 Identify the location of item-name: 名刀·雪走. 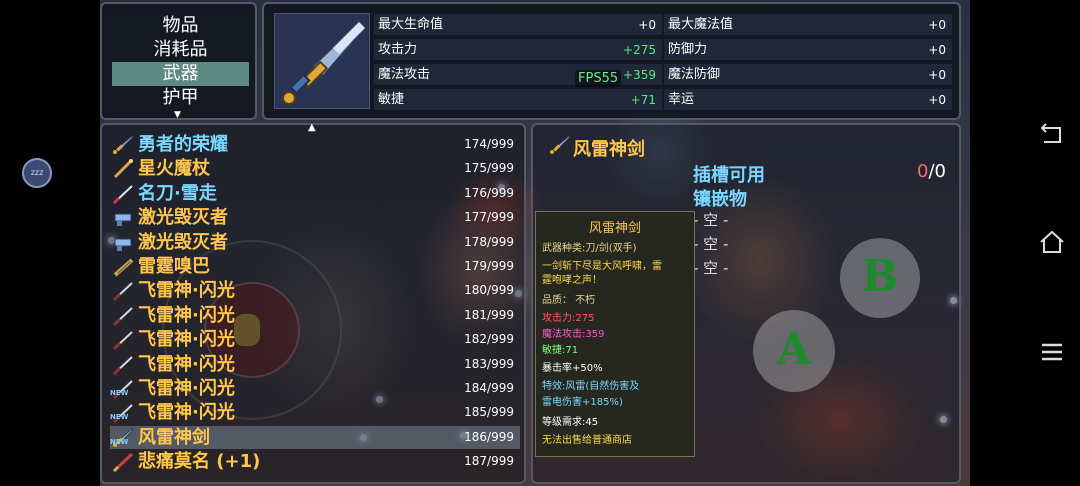
(177, 193).